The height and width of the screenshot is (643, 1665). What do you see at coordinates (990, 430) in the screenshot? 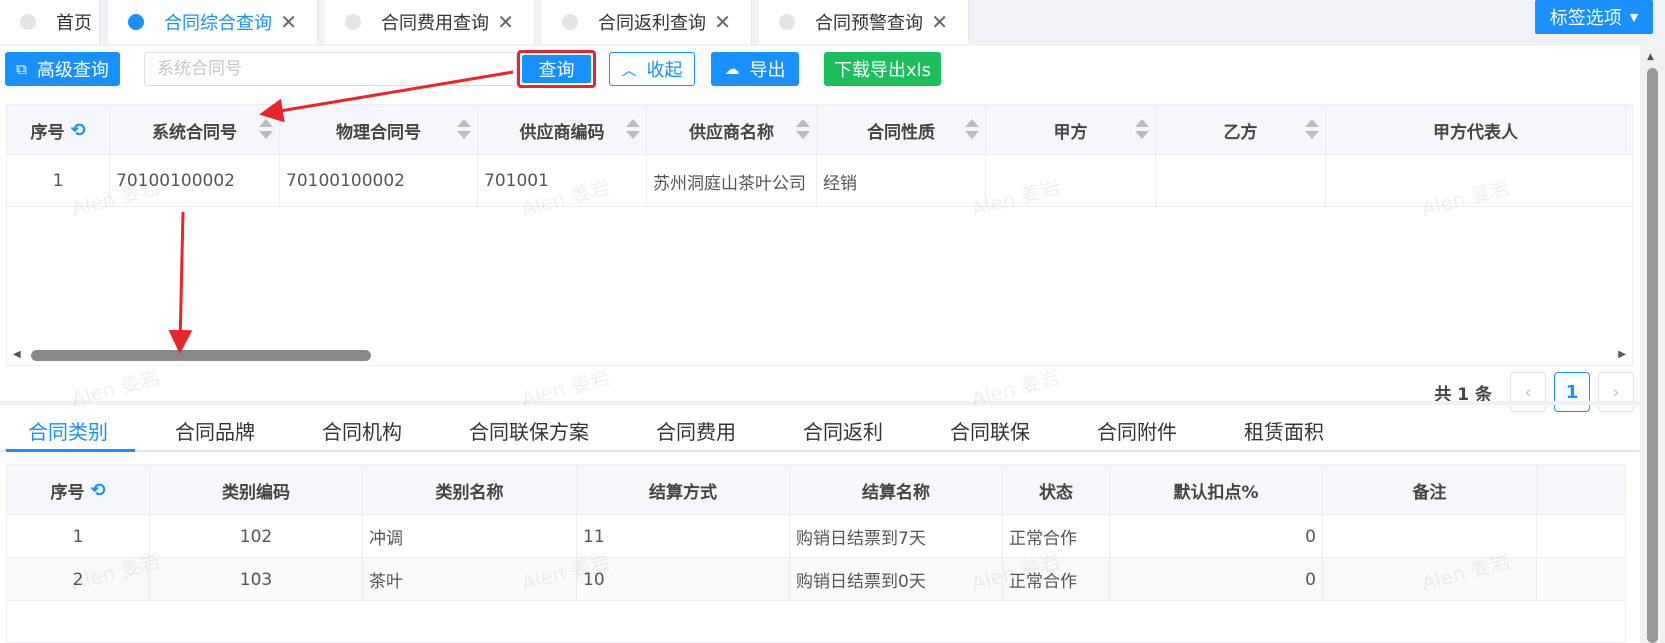
I see `tab-contract-guarantee: 合同联保` at bounding box center [990, 430].